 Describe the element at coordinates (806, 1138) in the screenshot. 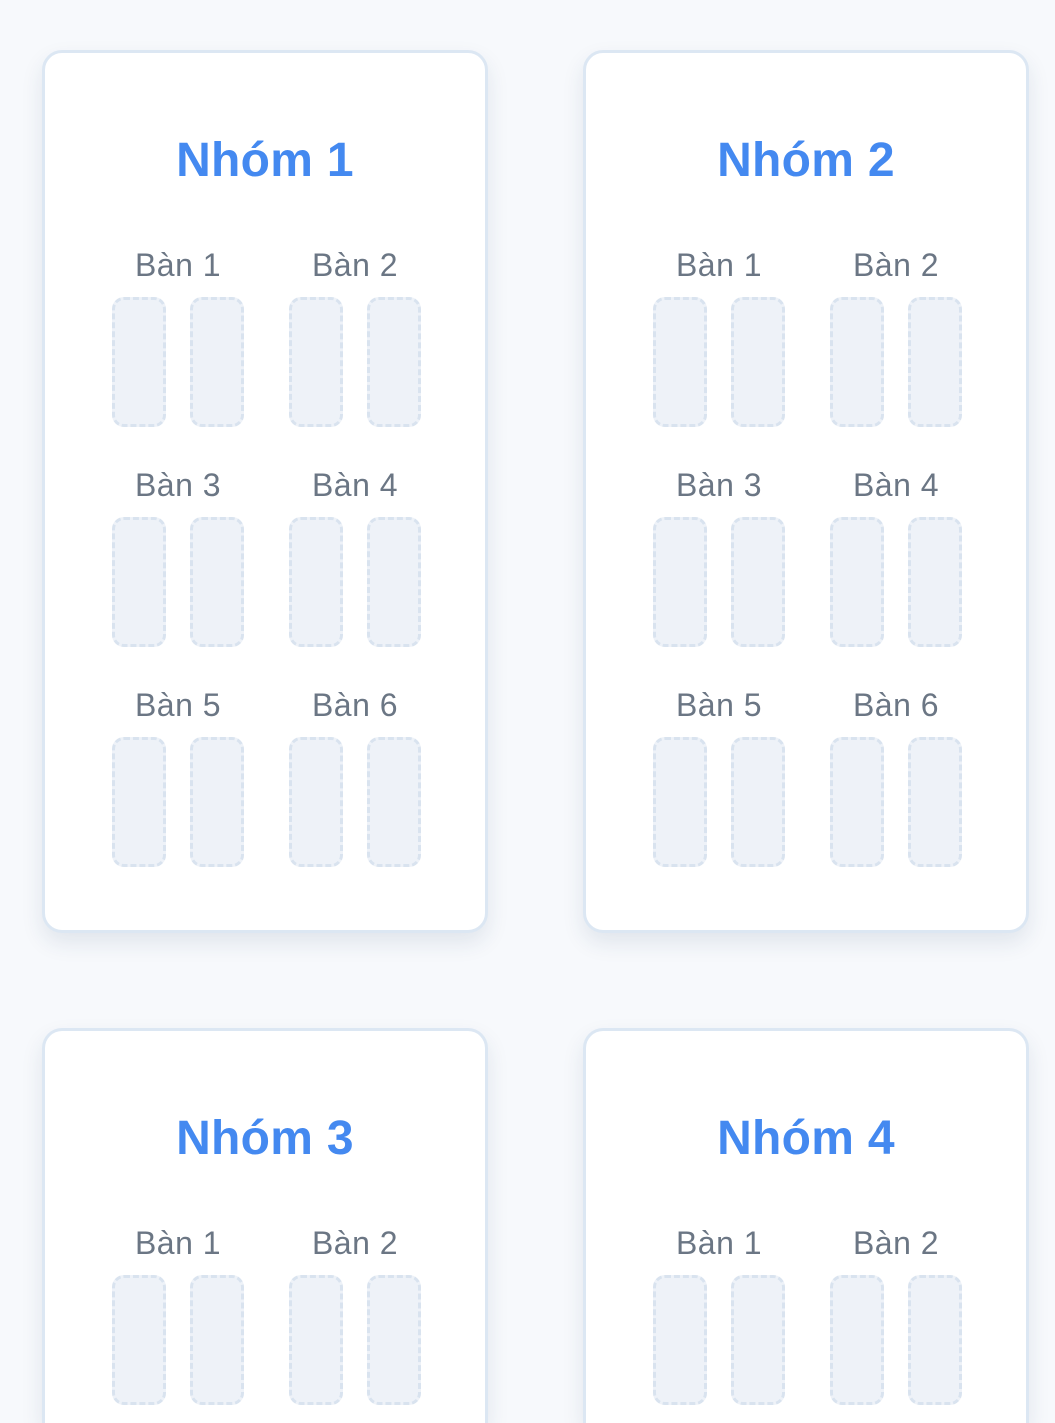

I see `group-title: Nhóm 4` at that location.